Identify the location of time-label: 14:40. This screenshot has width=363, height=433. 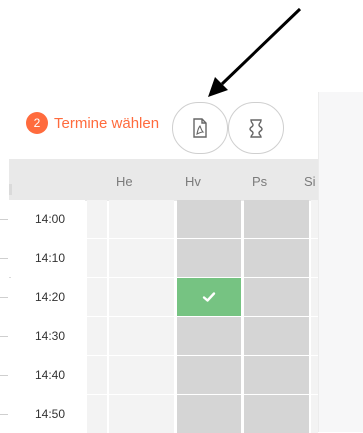
(47, 375).